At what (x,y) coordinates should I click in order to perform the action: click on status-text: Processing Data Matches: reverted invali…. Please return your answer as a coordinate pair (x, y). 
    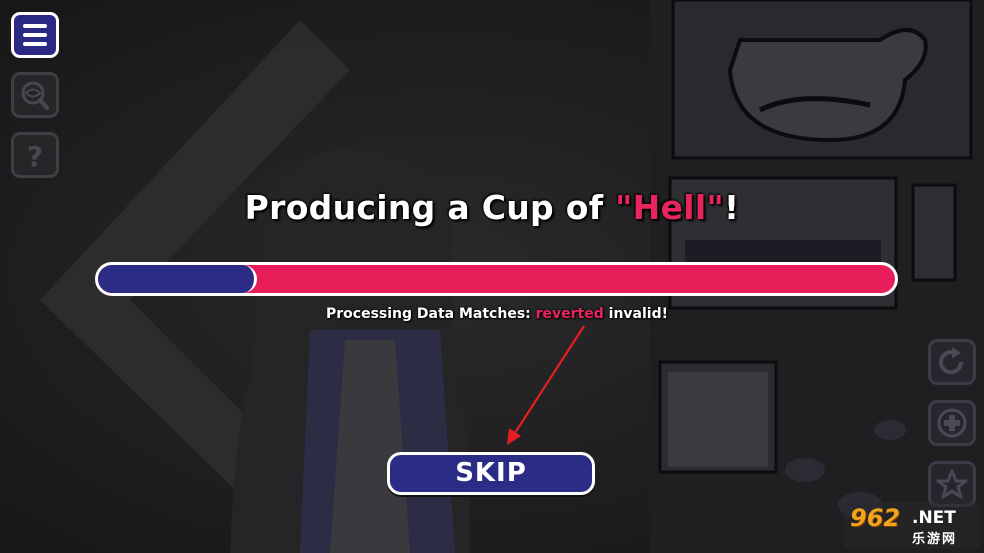
    Looking at the image, I should click on (492, 314).